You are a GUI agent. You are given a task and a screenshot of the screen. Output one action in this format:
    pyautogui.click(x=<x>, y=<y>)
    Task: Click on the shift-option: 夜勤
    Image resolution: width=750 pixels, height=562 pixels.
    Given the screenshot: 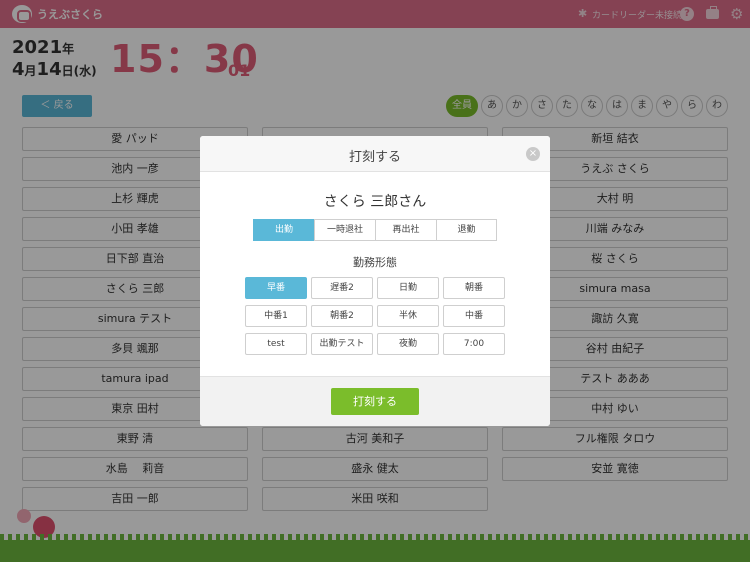 What is the action you would take?
    pyautogui.click(x=408, y=344)
    